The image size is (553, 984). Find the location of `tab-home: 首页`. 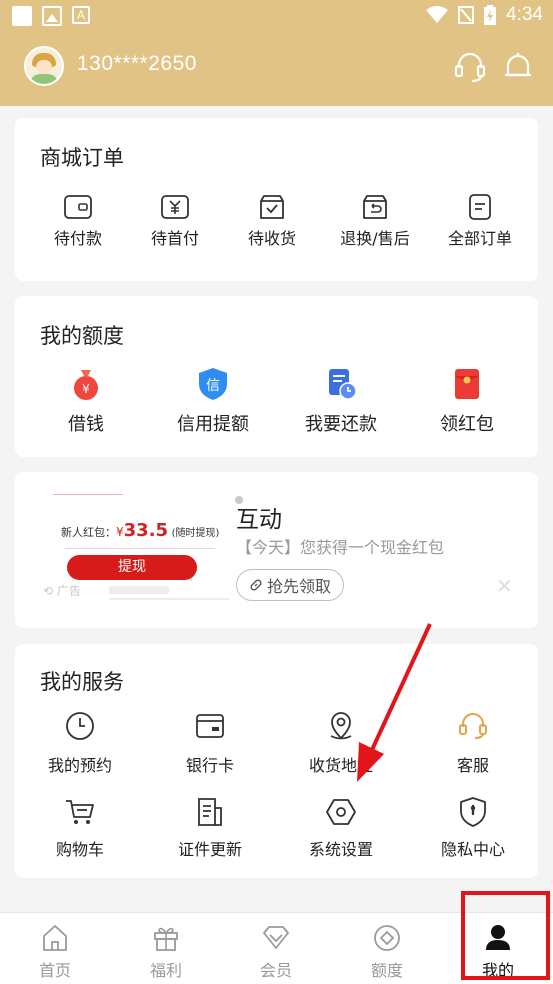

tab-home: 首页 is located at coordinates (55, 948).